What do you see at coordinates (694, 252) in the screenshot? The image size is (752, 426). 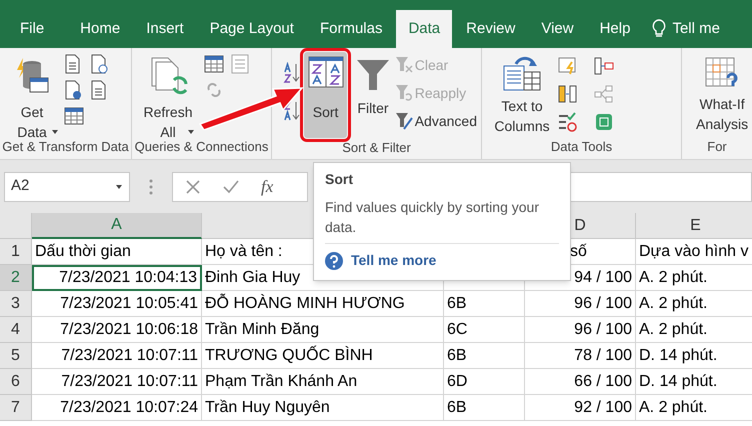 I see `table-cell: Dựa vào hình v` at bounding box center [694, 252].